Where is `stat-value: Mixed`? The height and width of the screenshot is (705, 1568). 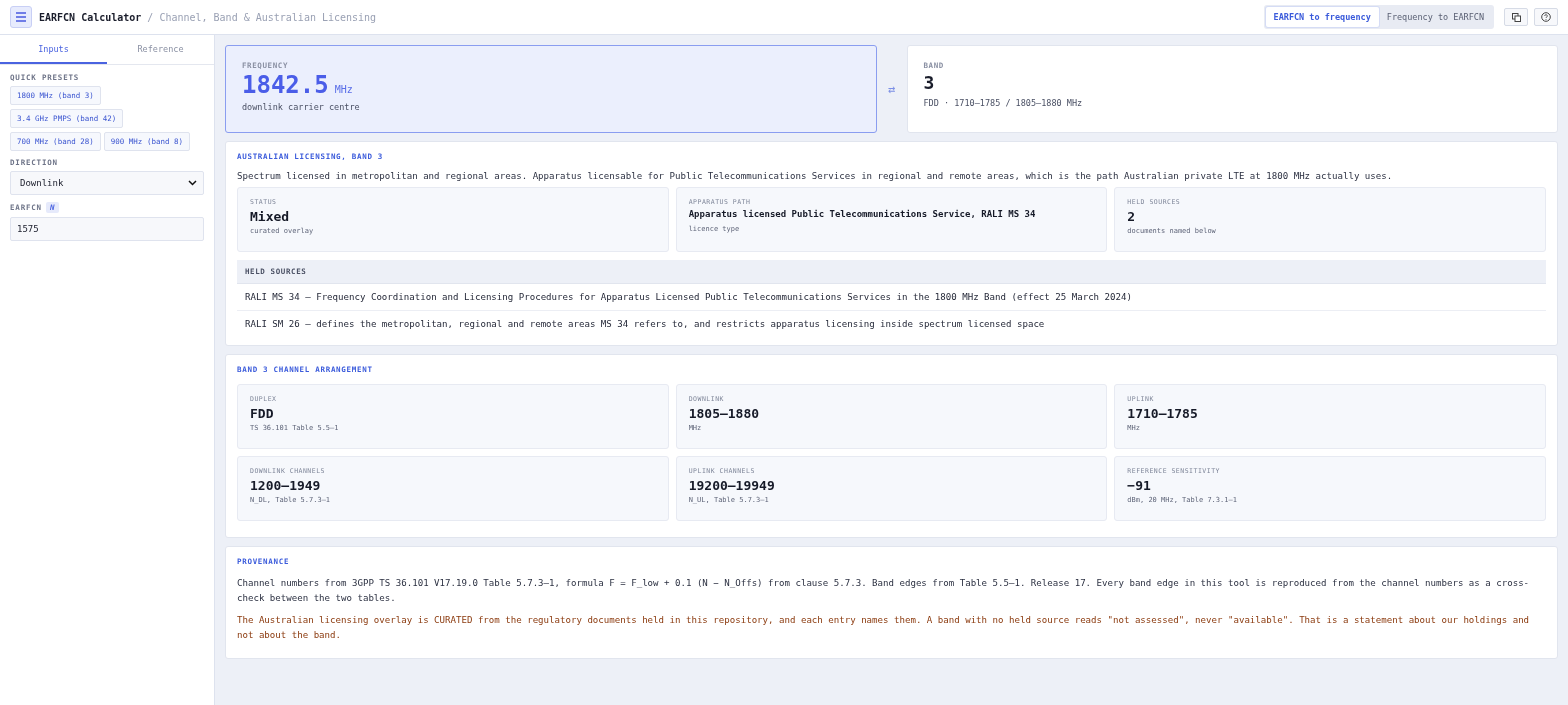 stat-value: Mixed is located at coordinates (270, 216).